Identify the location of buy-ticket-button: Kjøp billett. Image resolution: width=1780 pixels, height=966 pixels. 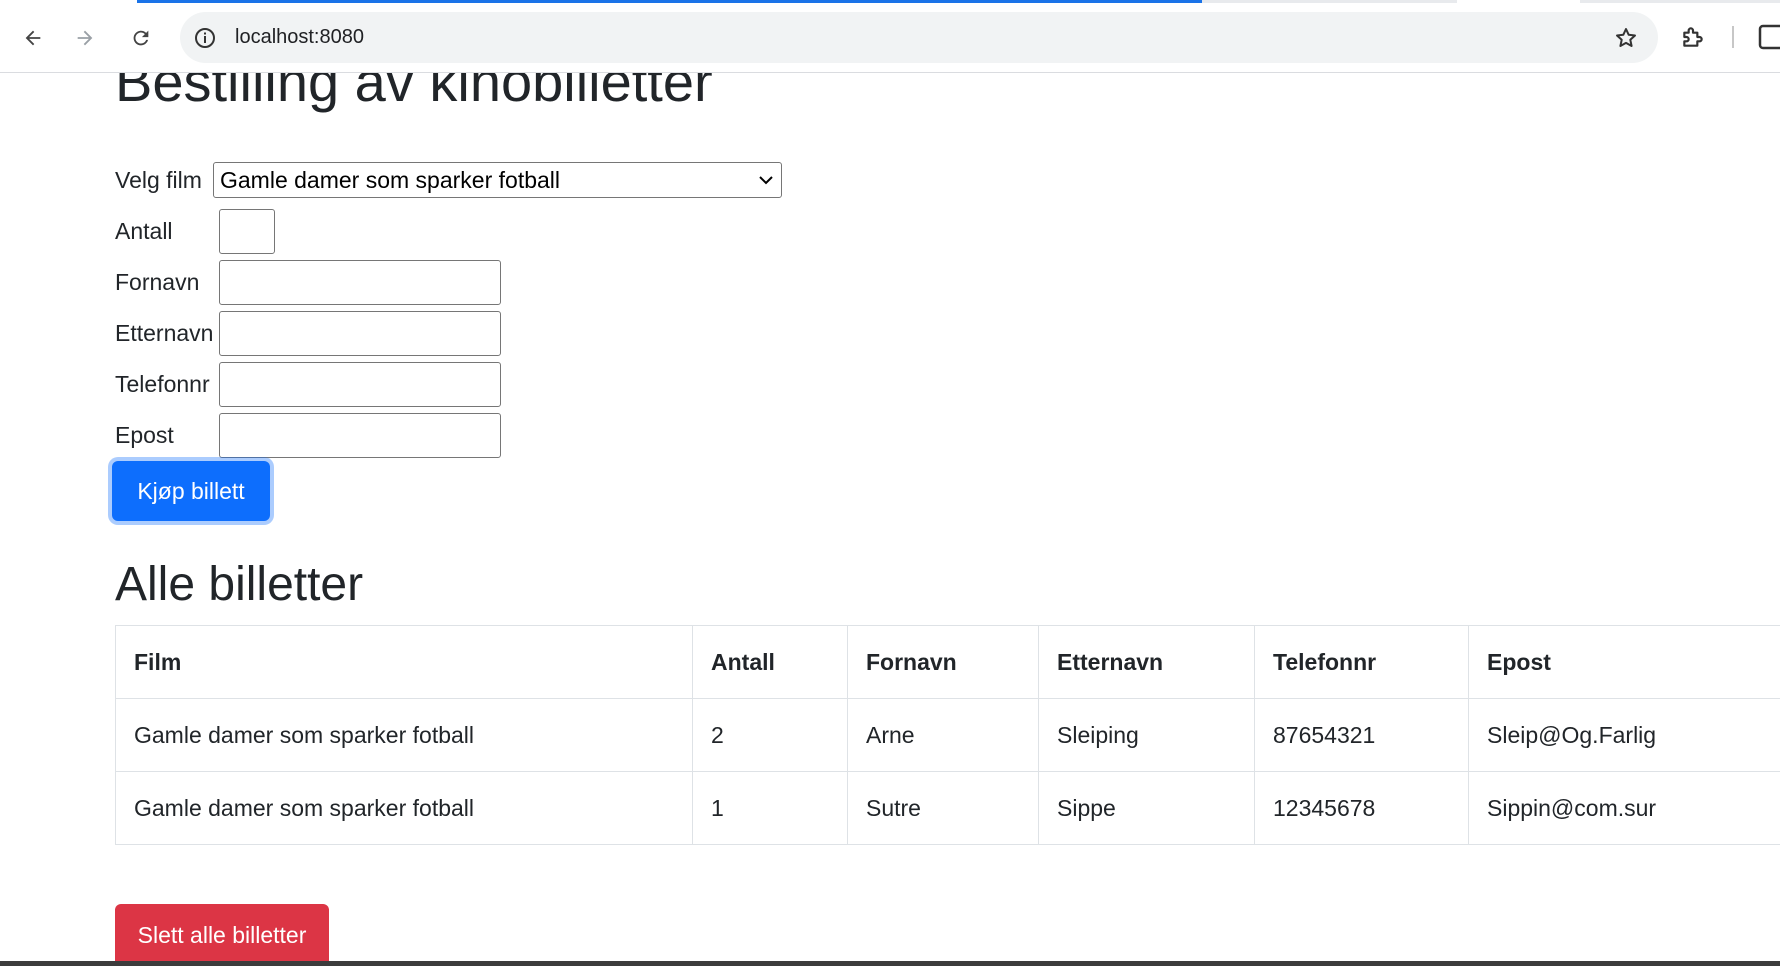
(191, 491).